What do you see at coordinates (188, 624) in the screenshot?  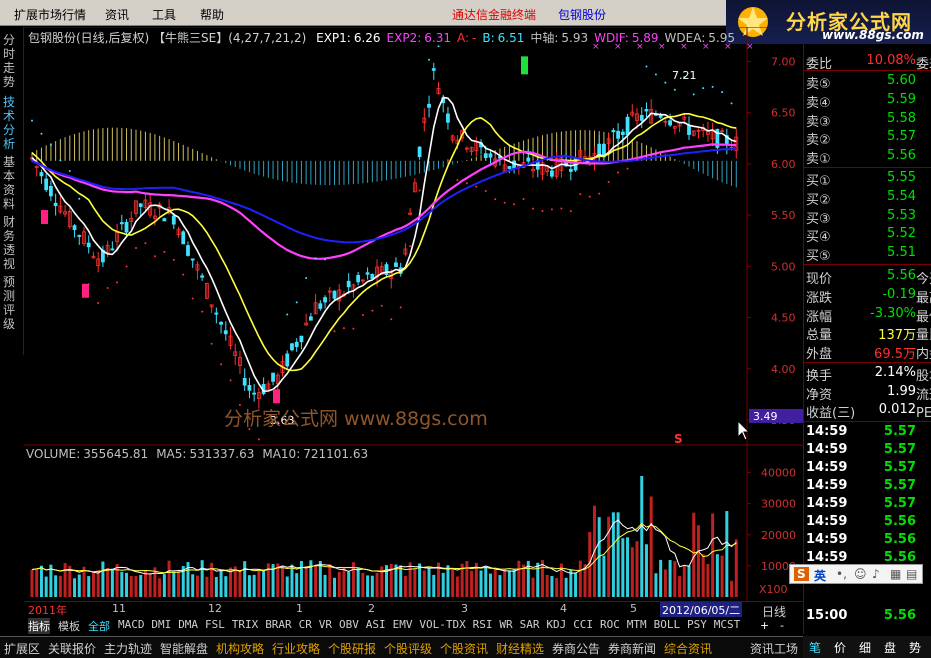 I see `indicator-tab: DMA` at bounding box center [188, 624].